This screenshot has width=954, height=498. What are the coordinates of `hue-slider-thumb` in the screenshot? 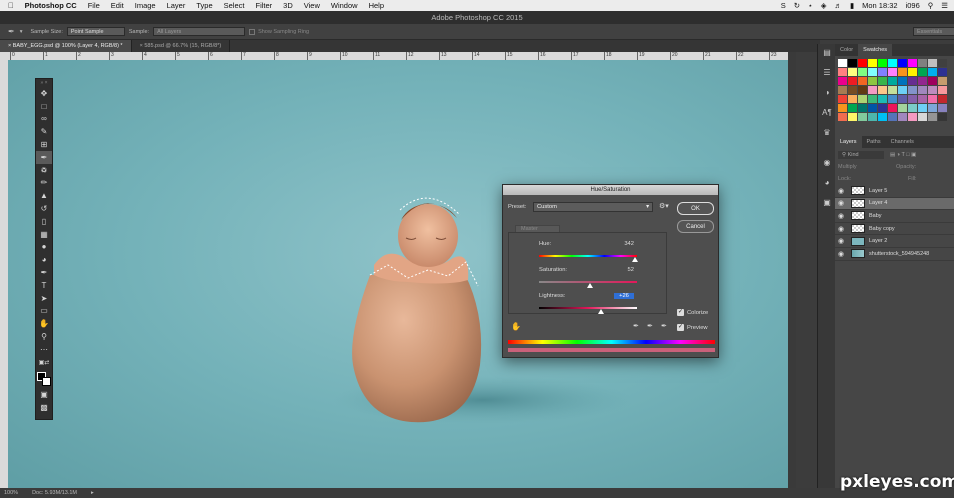 It's located at (634, 259).